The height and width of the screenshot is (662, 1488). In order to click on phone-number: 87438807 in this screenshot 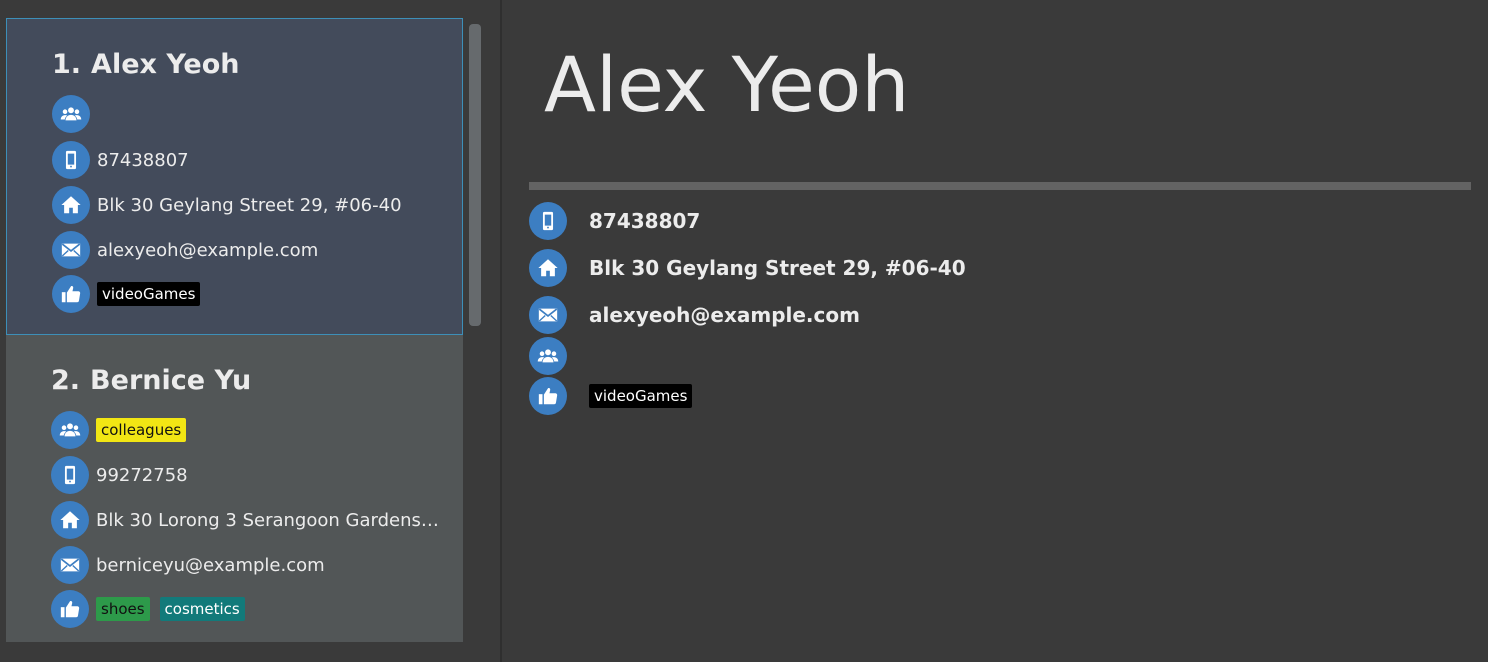, I will do `click(143, 160)`.